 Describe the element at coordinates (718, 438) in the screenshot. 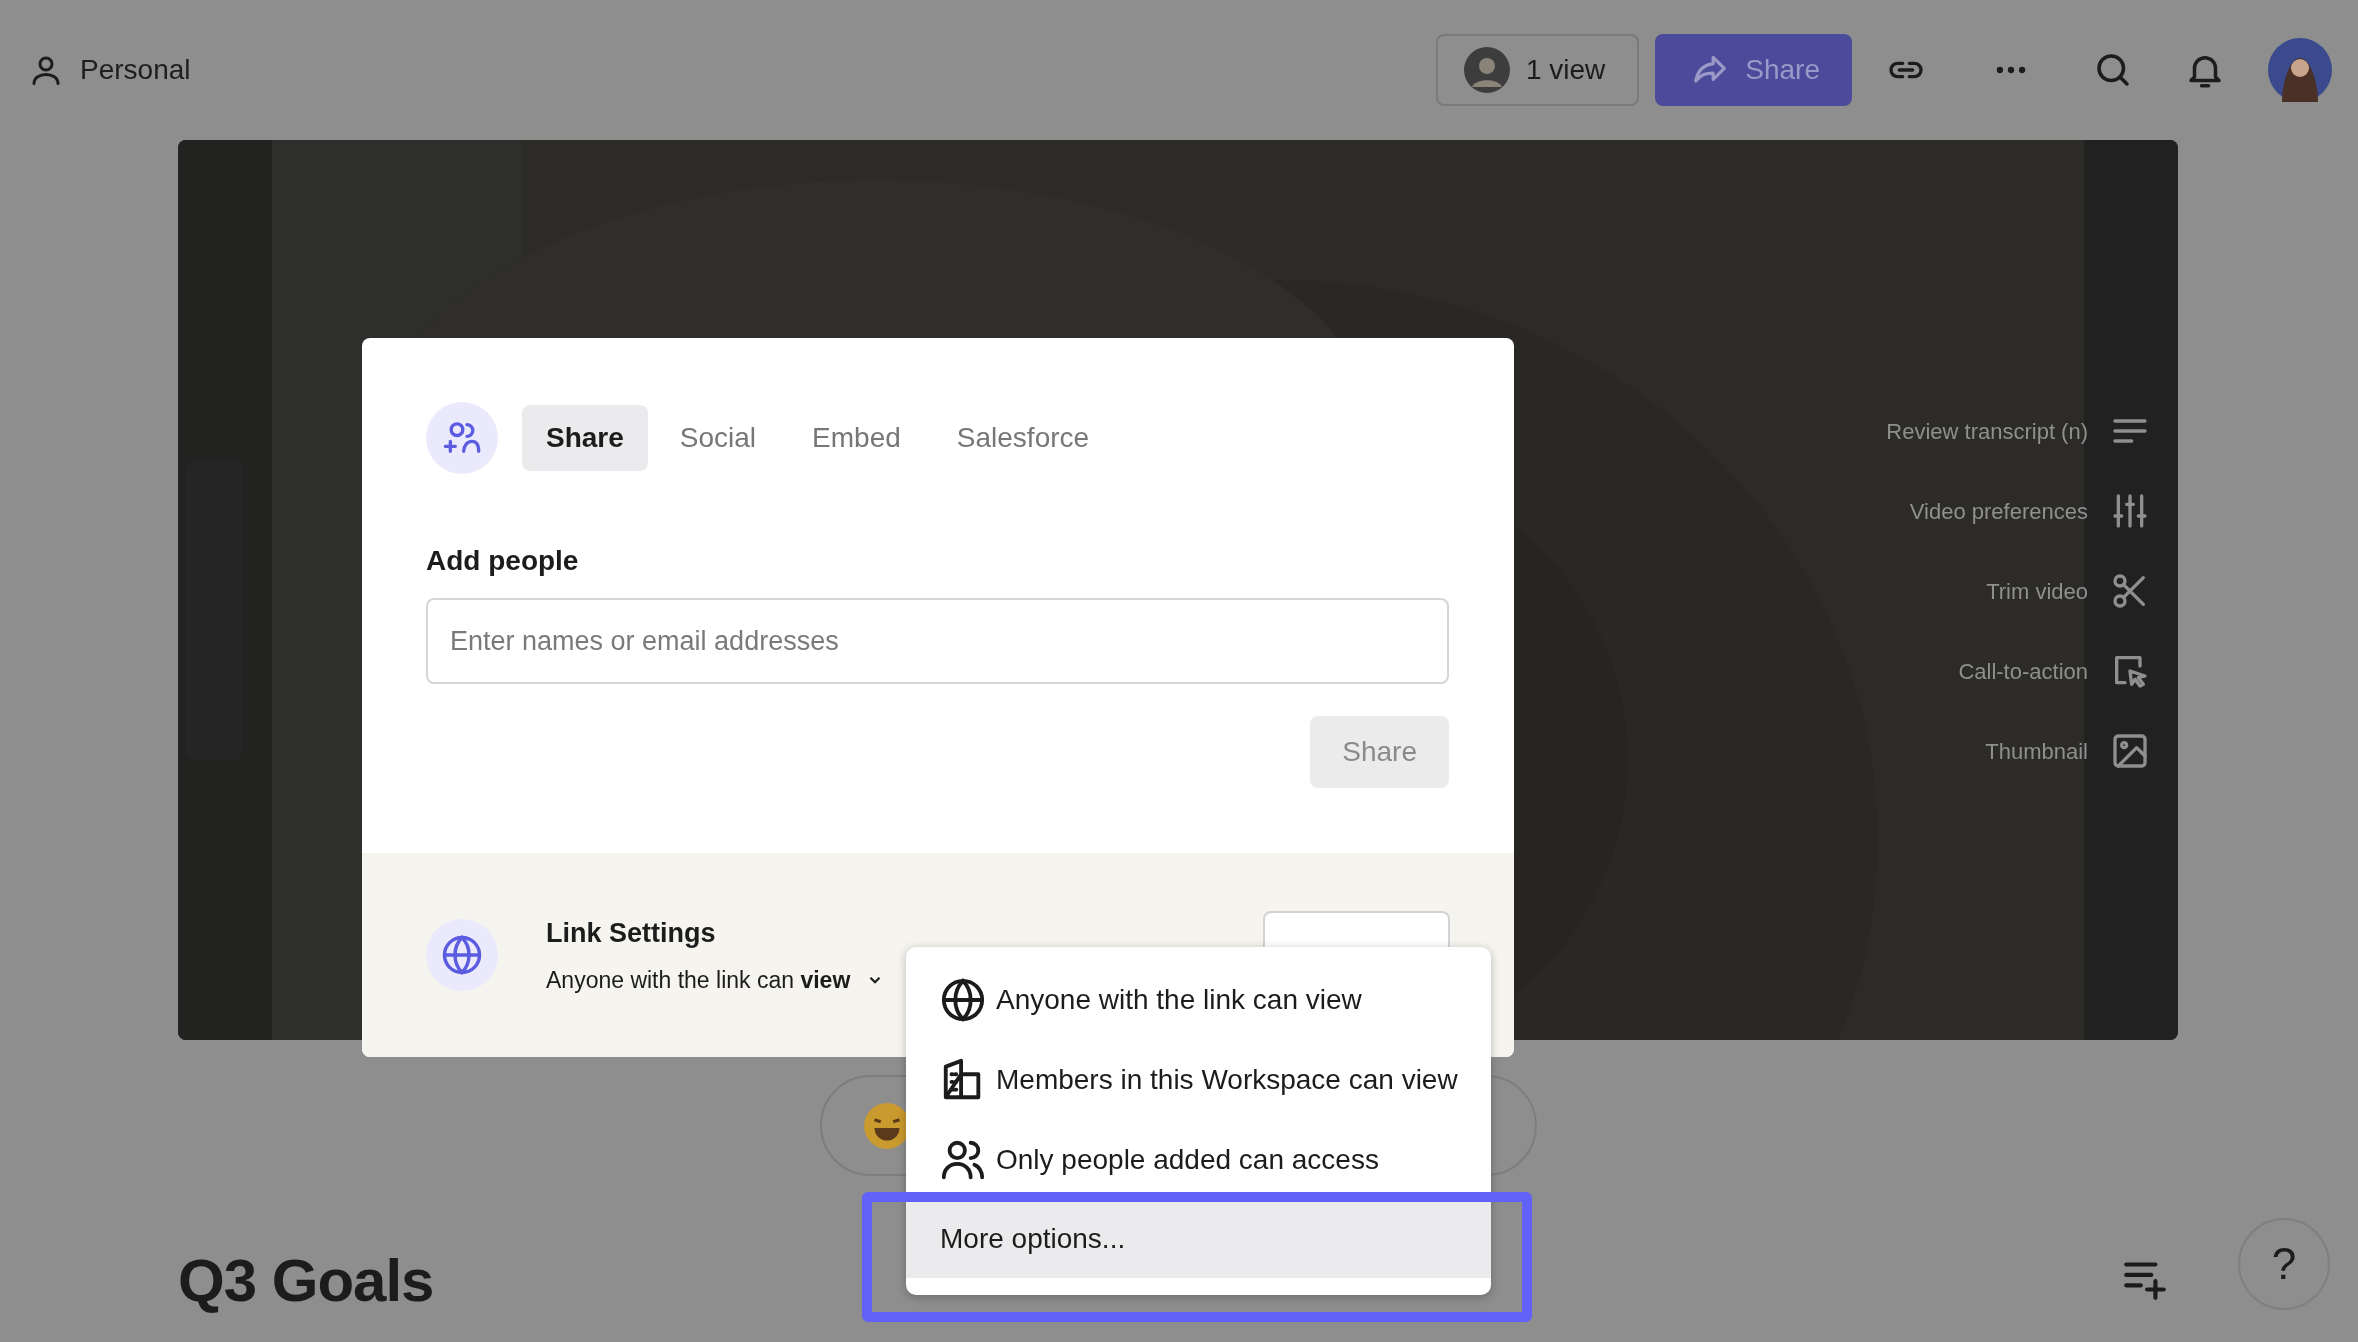

I see `tab: Social` at that location.